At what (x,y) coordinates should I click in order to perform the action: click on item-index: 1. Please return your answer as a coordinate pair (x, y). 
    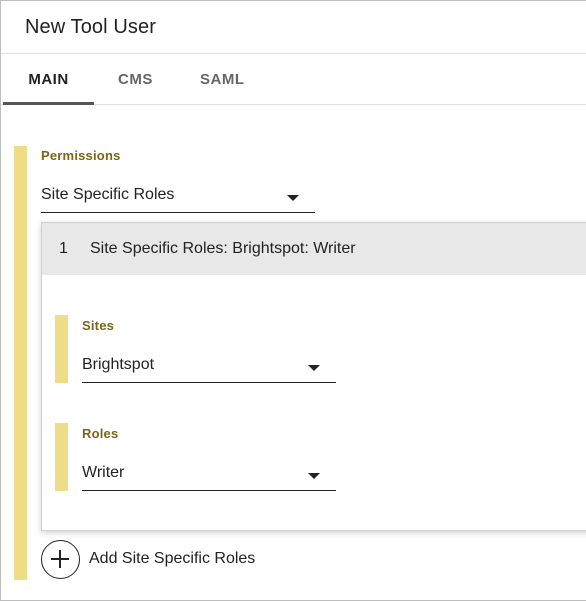
    Looking at the image, I should click on (63, 248).